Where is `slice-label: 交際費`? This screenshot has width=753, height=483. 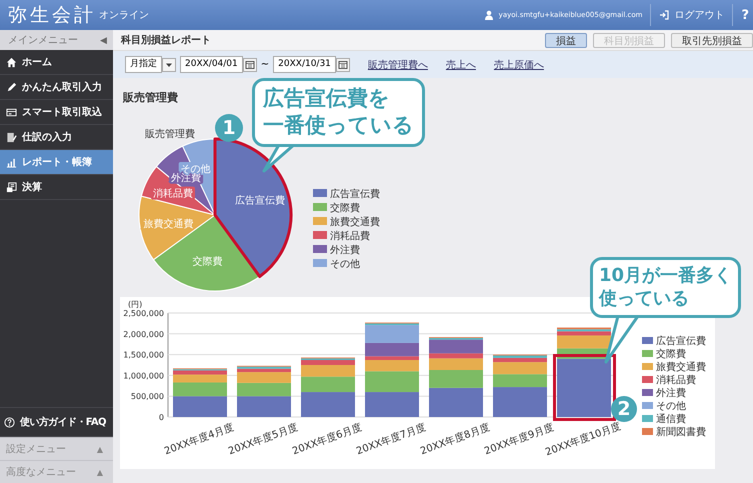
slice-label: 交際費 is located at coordinates (207, 262).